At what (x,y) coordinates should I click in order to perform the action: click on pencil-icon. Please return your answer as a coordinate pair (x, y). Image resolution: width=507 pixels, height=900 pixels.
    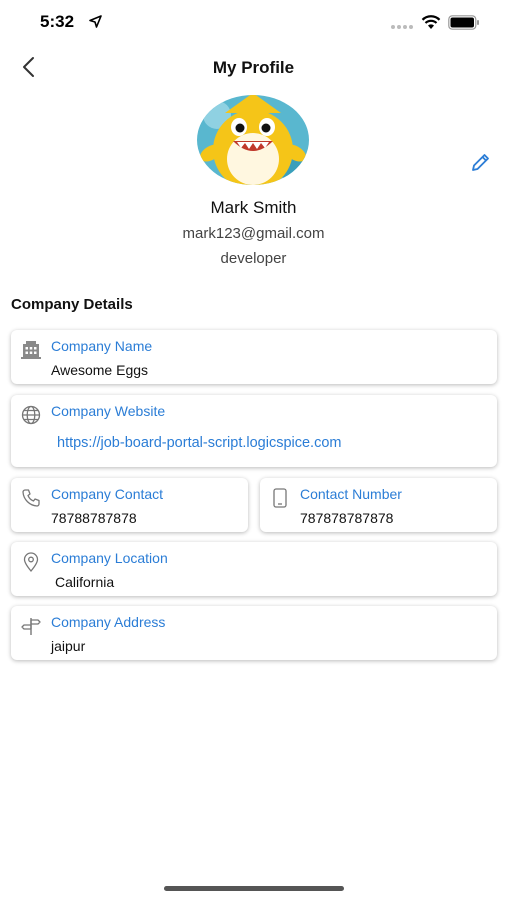
    Looking at the image, I should click on (480, 162).